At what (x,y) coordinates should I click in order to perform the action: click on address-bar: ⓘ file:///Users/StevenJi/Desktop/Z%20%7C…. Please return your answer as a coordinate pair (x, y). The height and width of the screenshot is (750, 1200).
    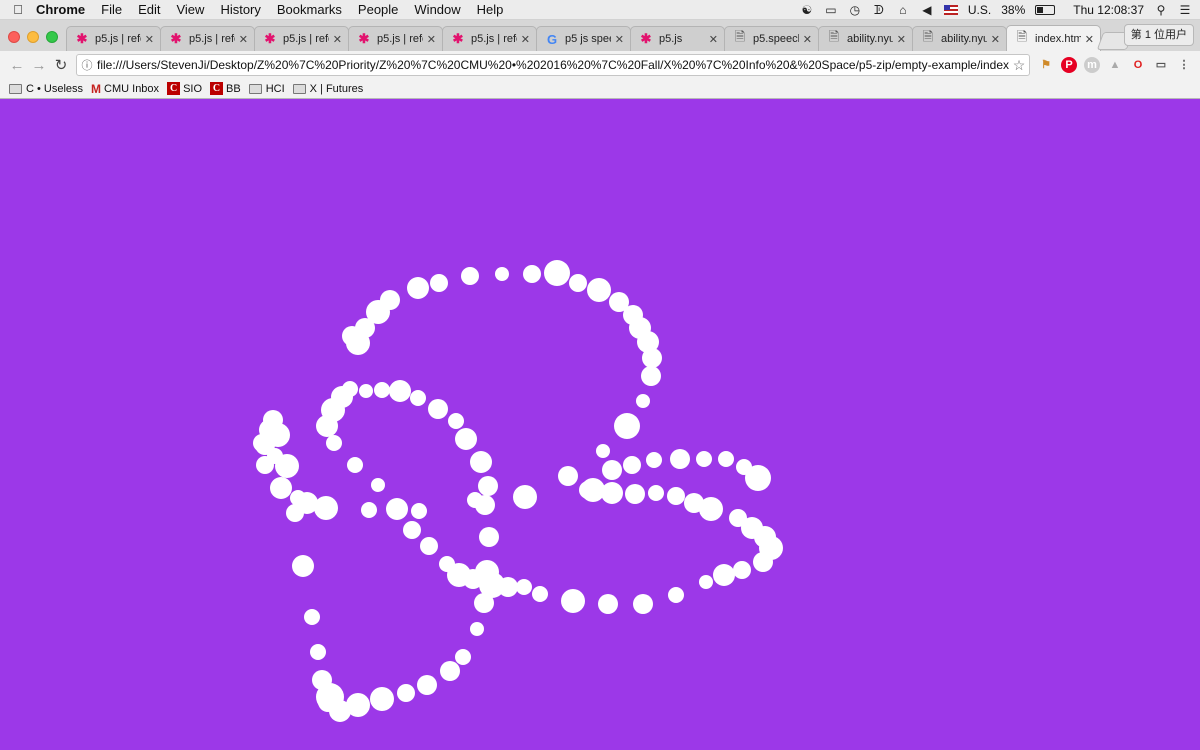
    Looking at the image, I should click on (553, 65).